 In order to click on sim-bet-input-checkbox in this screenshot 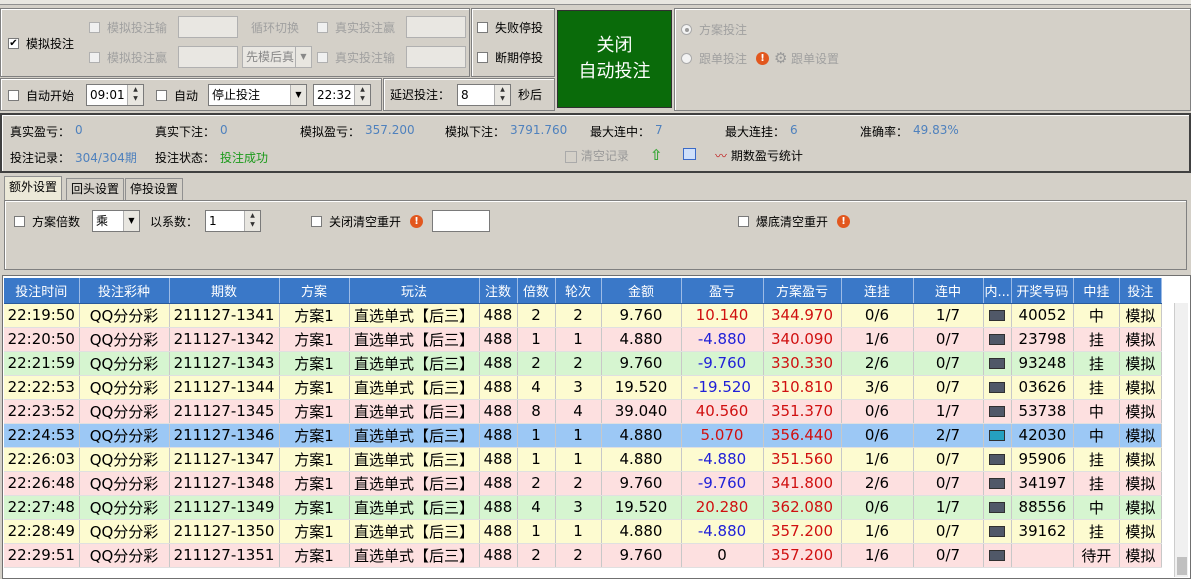, I will do `click(94, 27)`.